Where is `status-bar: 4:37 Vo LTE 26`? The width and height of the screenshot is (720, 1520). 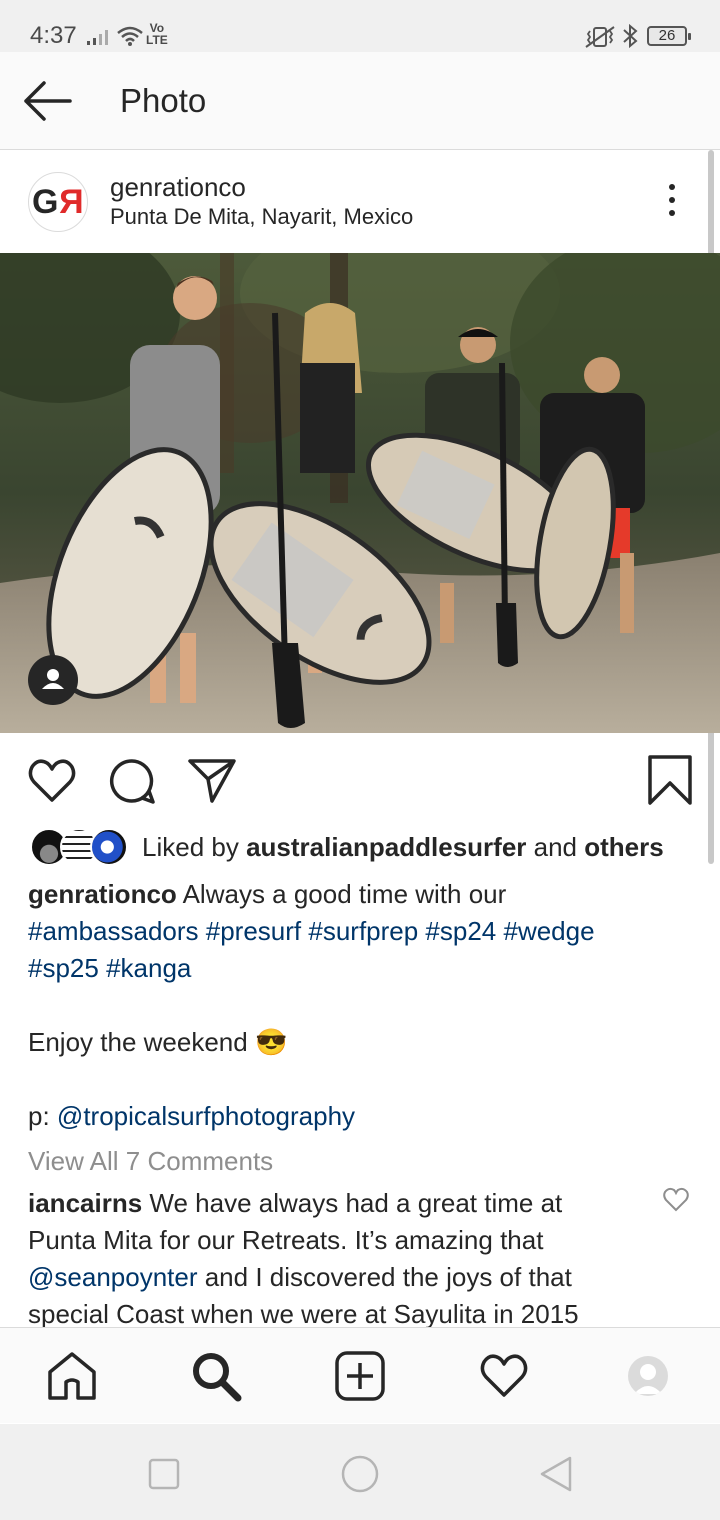 status-bar: 4:37 Vo LTE 26 is located at coordinates (360, 26).